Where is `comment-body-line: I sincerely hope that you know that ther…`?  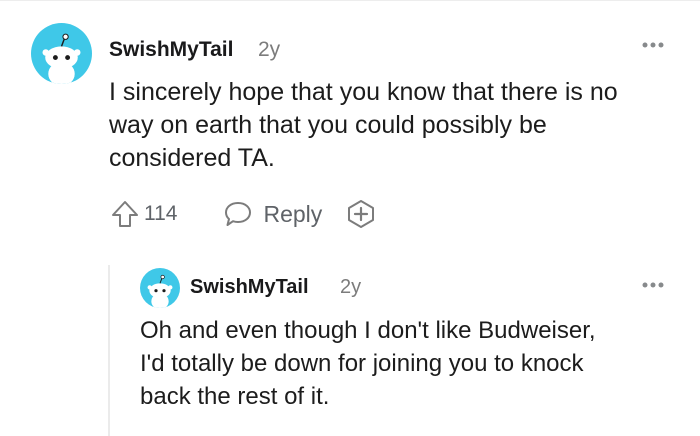
comment-body-line: I sincerely hope that you know that ther… is located at coordinates (363, 92).